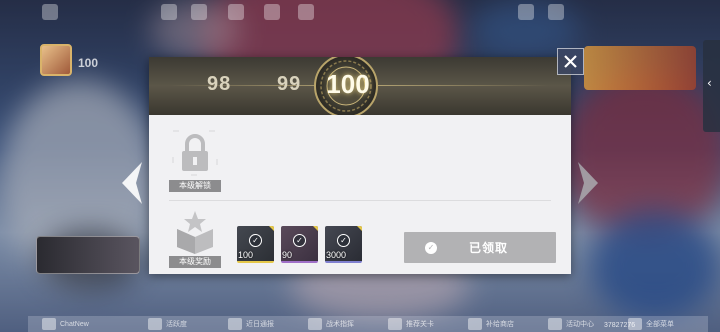 The width and height of the screenshot is (720, 332). I want to click on unlock-section-label: 本级解锁, so click(195, 186).